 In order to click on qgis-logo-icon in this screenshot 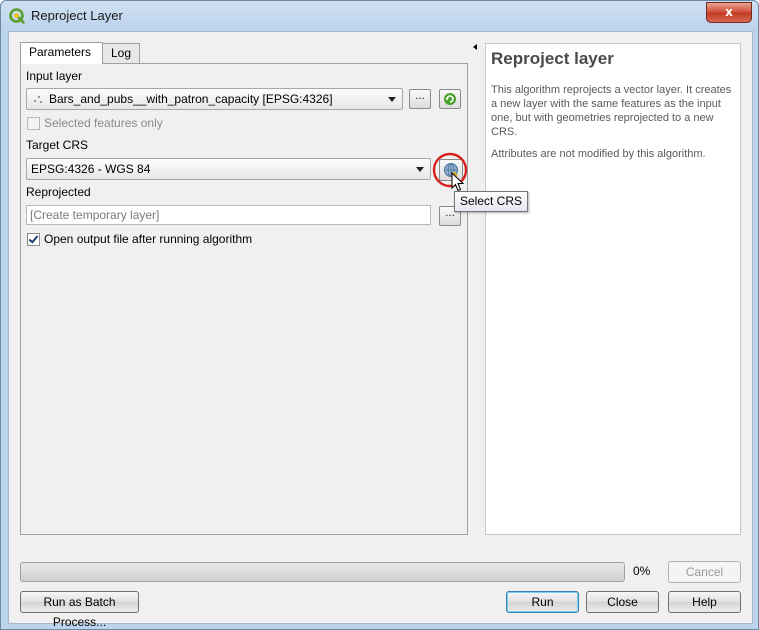, I will do `click(17, 16)`.